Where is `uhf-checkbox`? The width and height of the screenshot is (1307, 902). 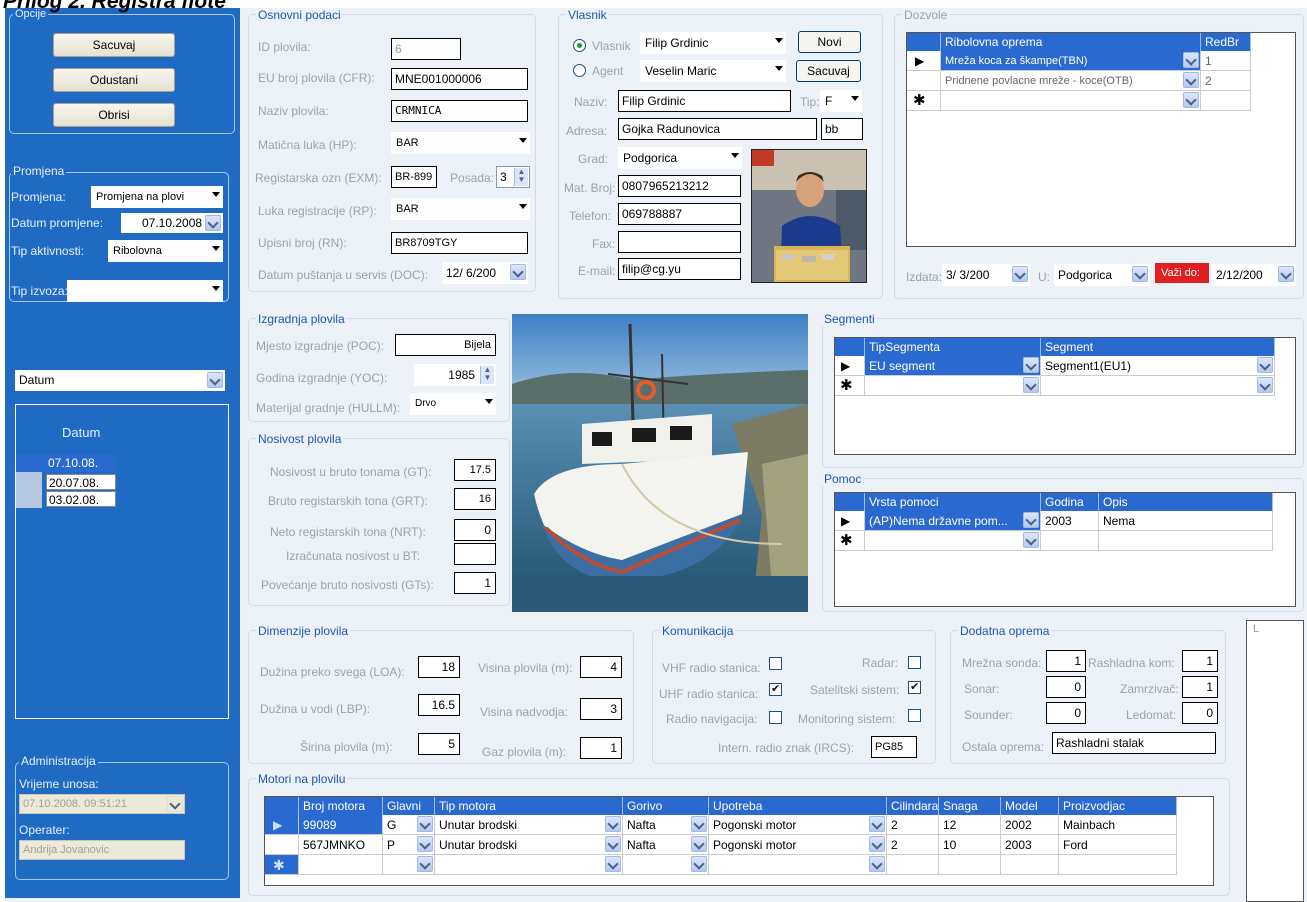
uhf-checkbox is located at coordinates (775, 689).